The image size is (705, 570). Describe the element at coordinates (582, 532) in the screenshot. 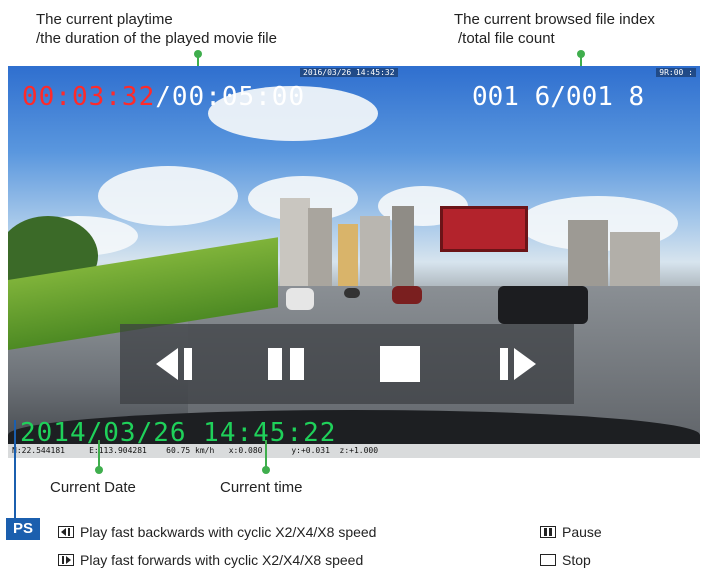

I see `pause-description: Pause` at that location.